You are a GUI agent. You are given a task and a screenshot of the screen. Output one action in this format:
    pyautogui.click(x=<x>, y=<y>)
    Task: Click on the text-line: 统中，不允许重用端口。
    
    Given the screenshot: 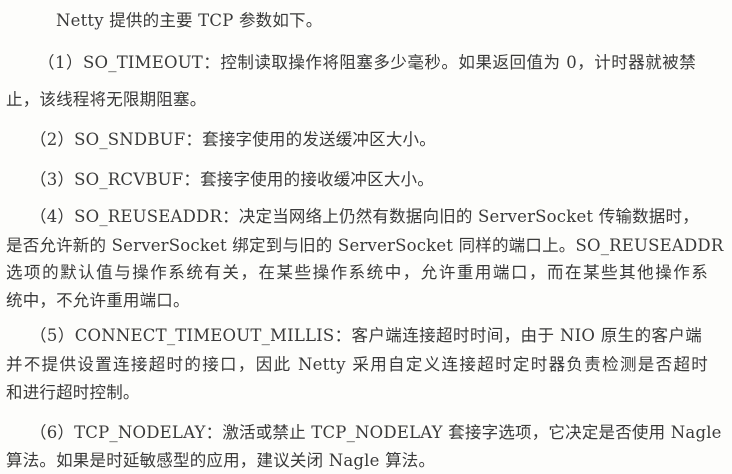 What is the action you would take?
    pyautogui.click(x=98, y=300)
    